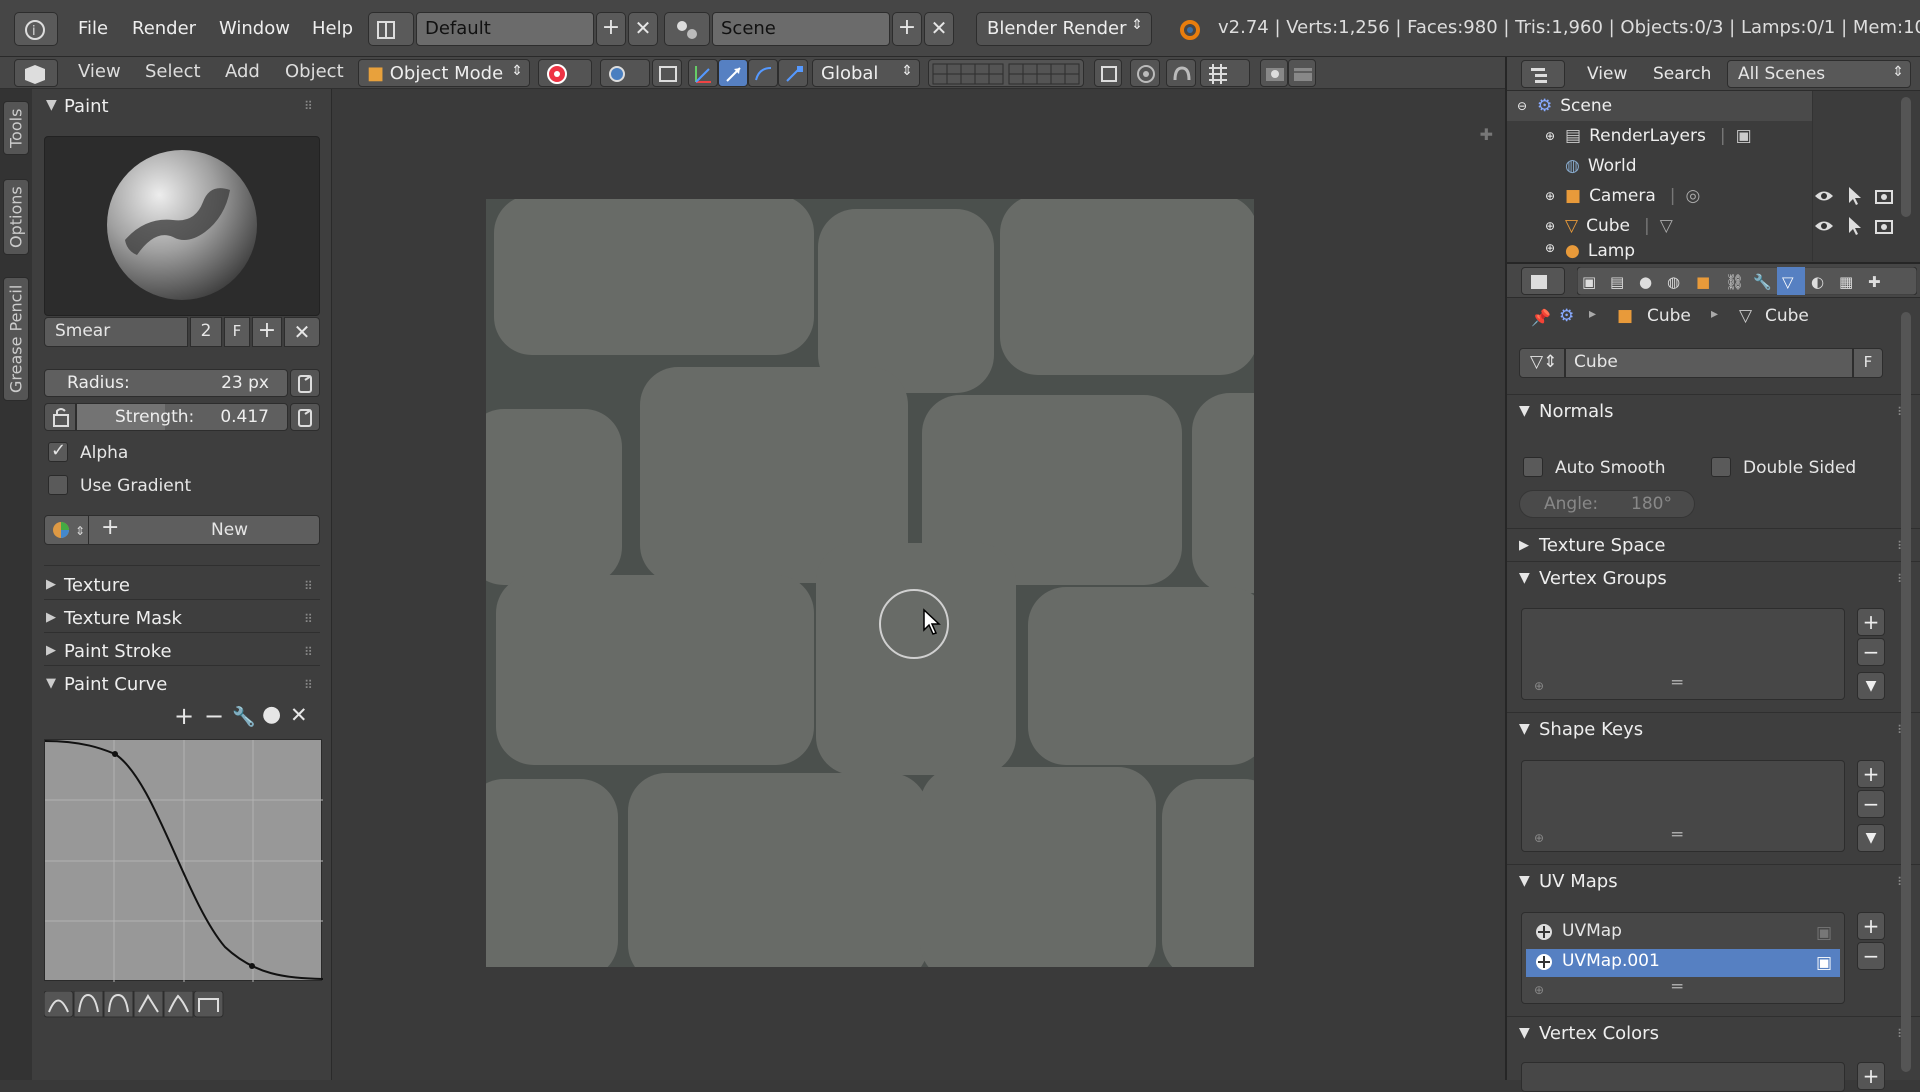 The image size is (1920, 1092). I want to click on tab-tools: Tools, so click(16, 128).